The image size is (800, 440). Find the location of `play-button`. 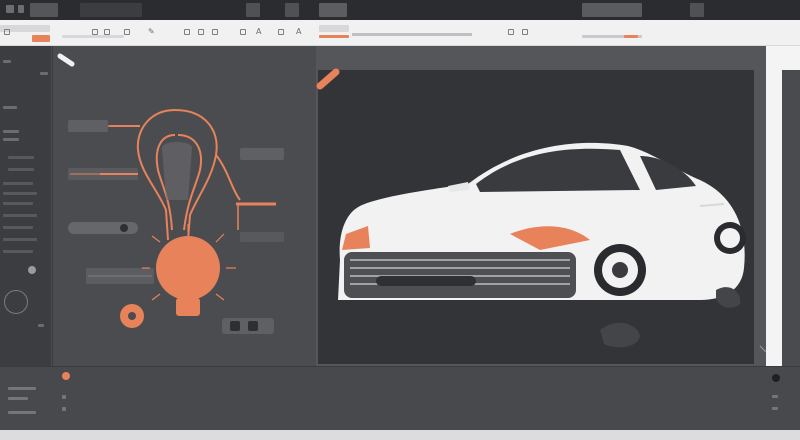

play-button is located at coordinates (776, 378).